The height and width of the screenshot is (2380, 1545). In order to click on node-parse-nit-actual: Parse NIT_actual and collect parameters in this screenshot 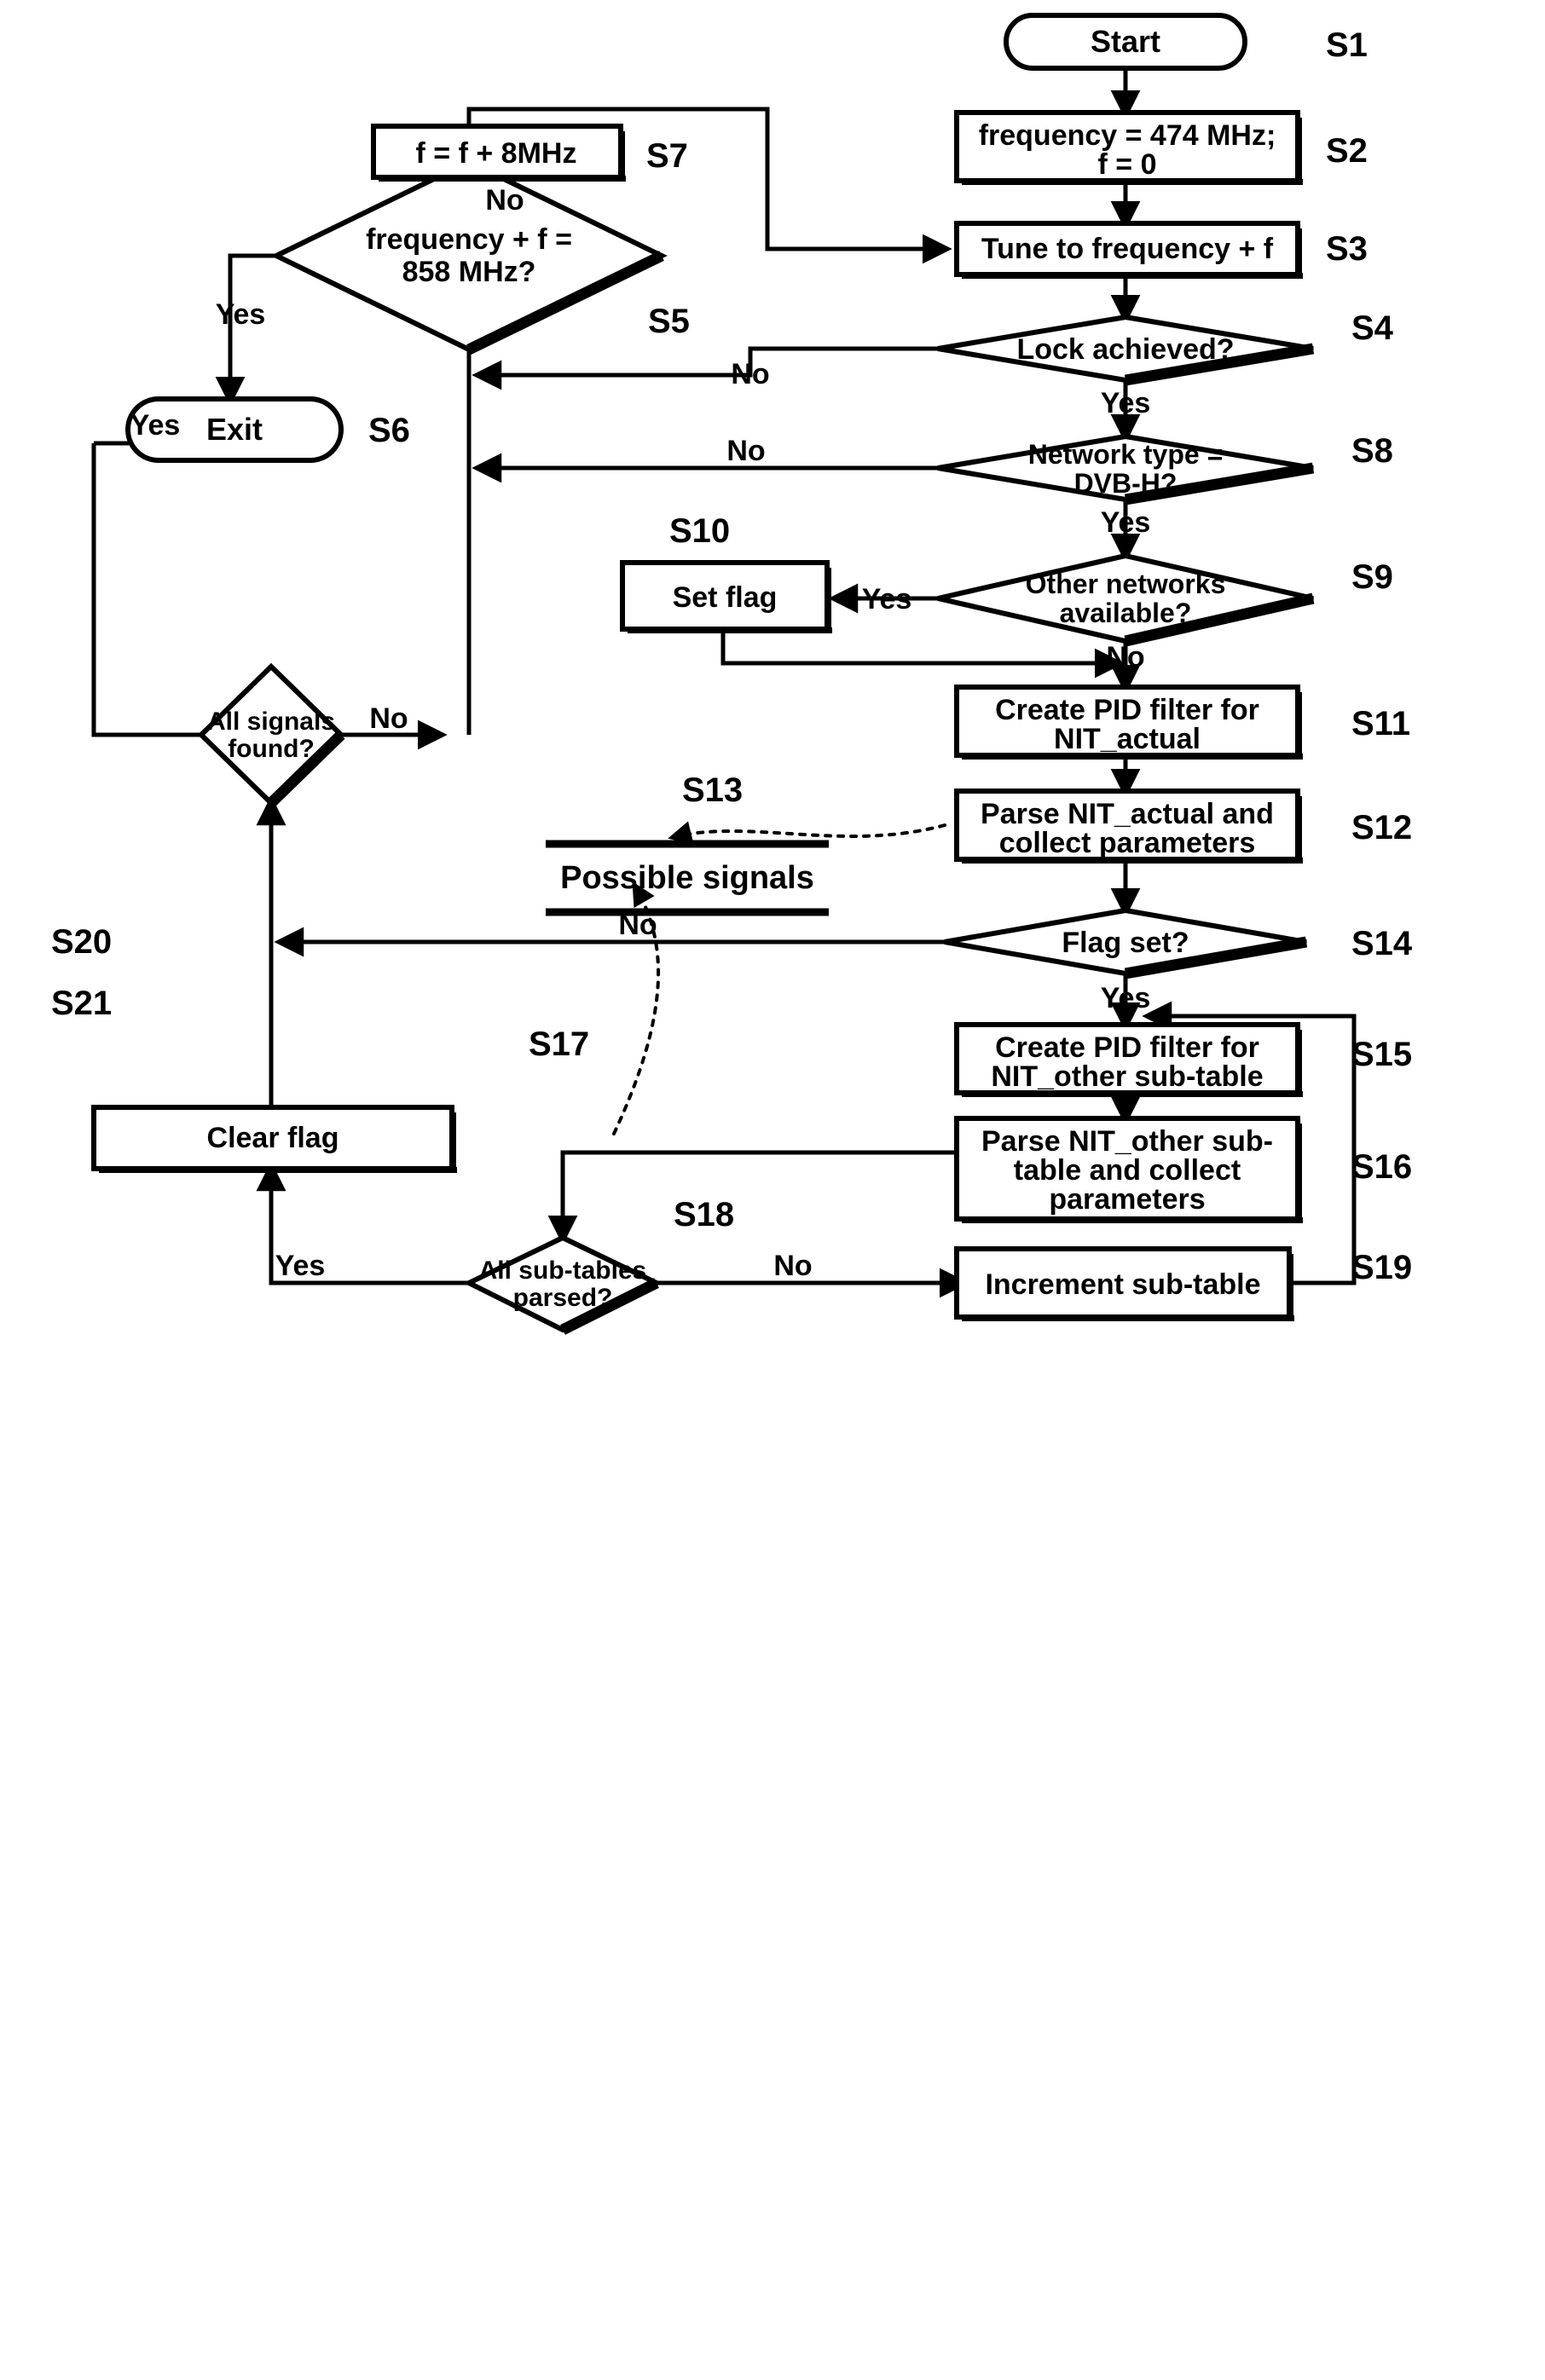, I will do `click(1128, 826)`.